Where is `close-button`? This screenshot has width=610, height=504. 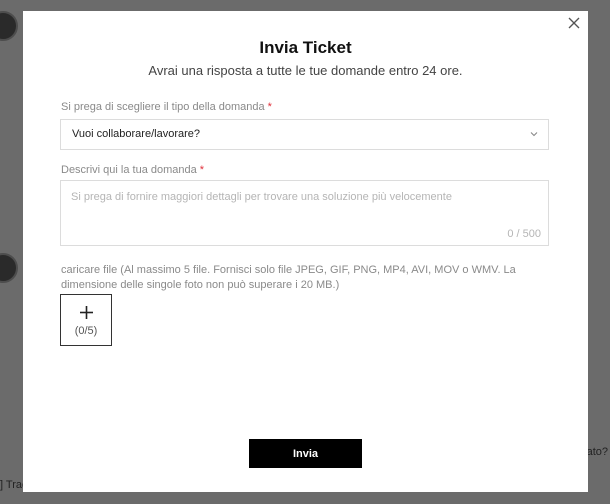 close-button is located at coordinates (574, 23).